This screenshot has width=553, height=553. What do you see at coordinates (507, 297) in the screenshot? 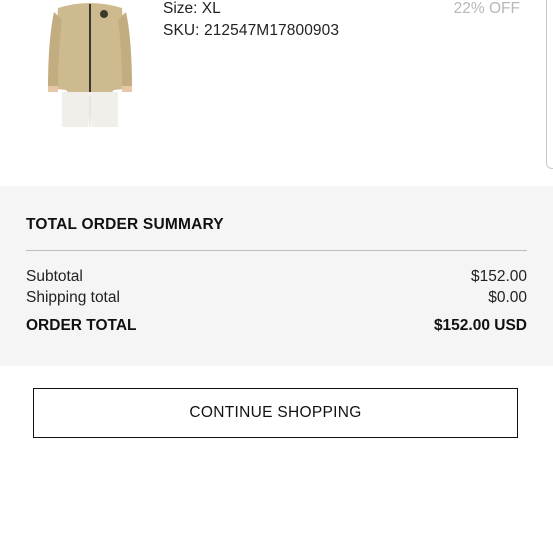
I see `shipping-value: $0.00` at bounding box center [507, 297].